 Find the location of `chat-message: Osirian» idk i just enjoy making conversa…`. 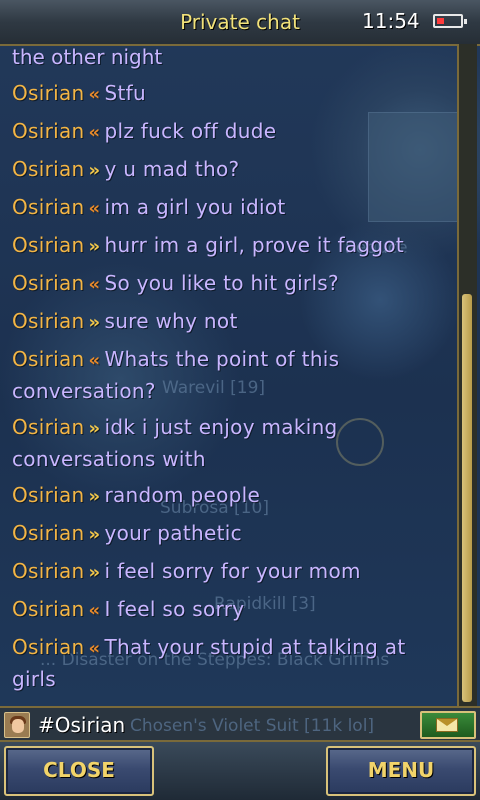

chat-message: Osirian» idk i just enjoy making conversa… is located at coordinates (231, 443).